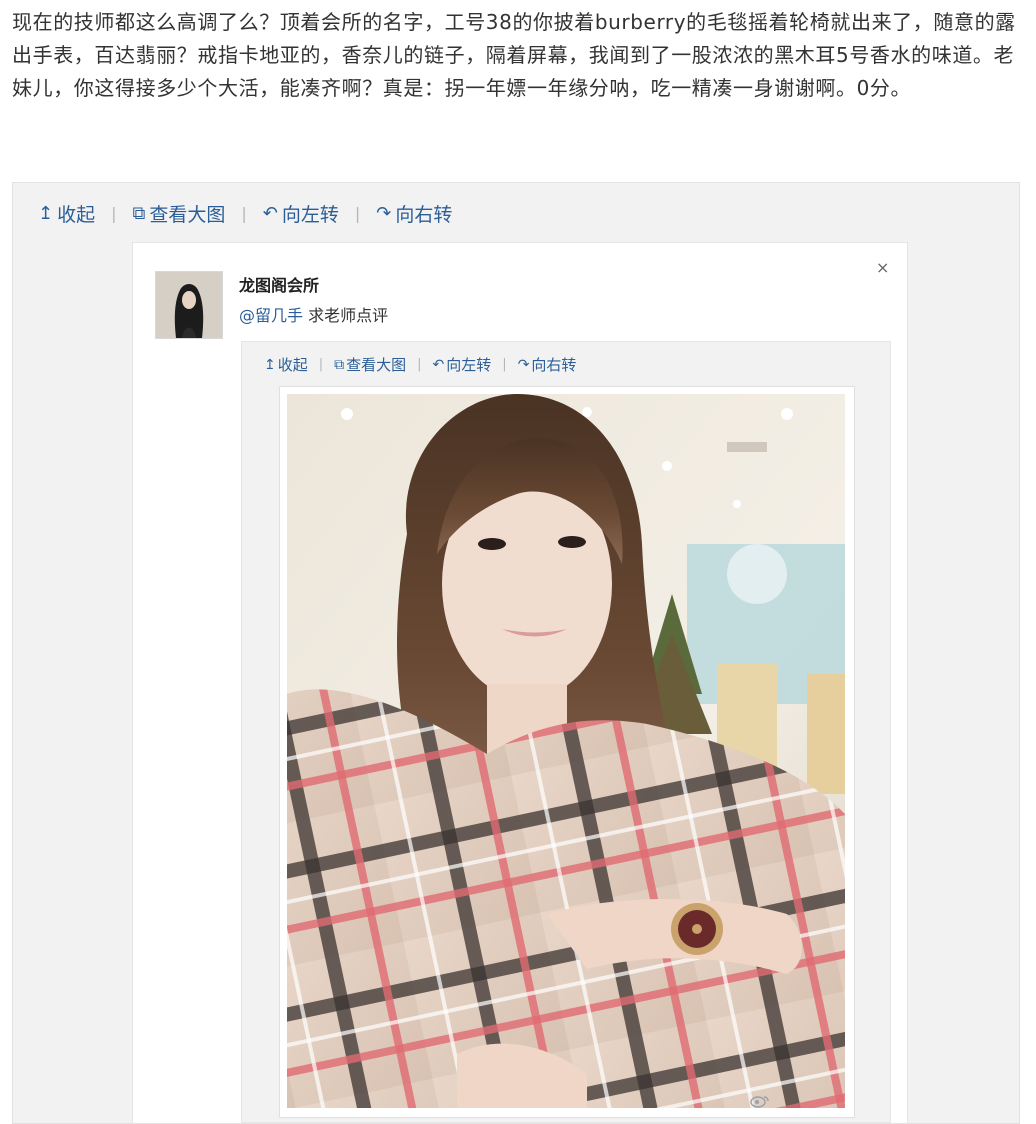 The height and width of the screenshot is (1124, 1036). I want to click on weibo-logo-icon, so click(759, 1102).